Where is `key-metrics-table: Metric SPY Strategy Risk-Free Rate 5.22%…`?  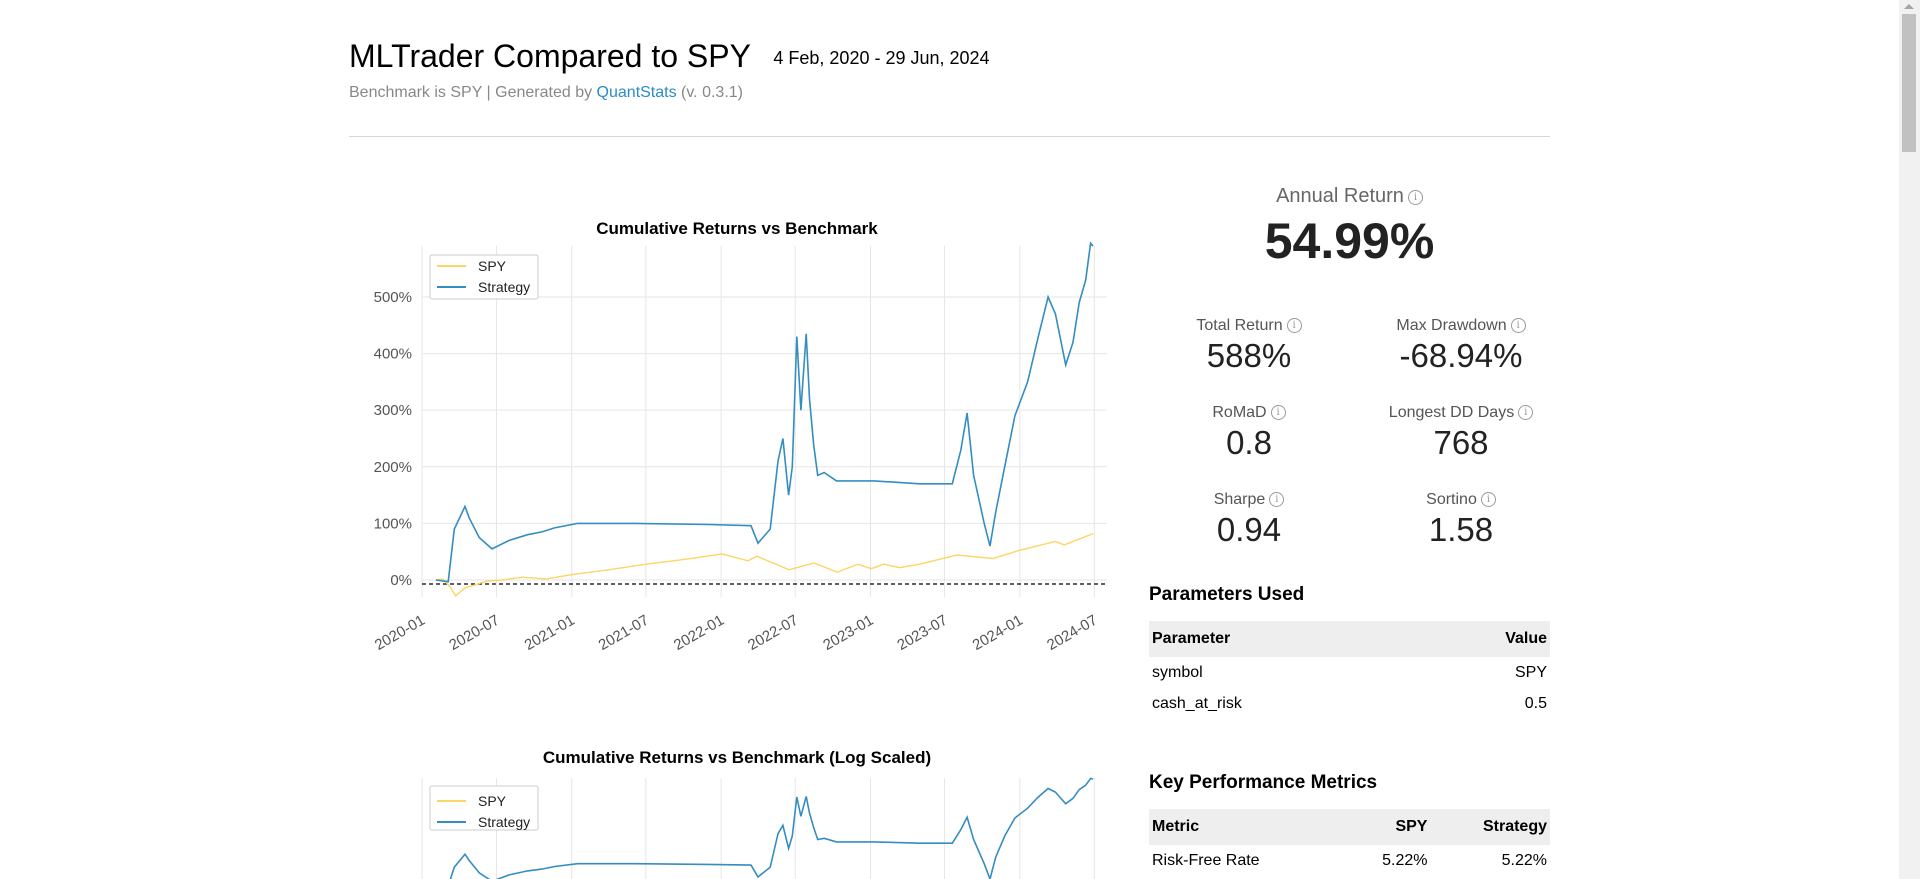
key-metrics-table: Metric SPY Strategy Risk-Free Rate 5.22%… is located at coordinates (1349, 842).